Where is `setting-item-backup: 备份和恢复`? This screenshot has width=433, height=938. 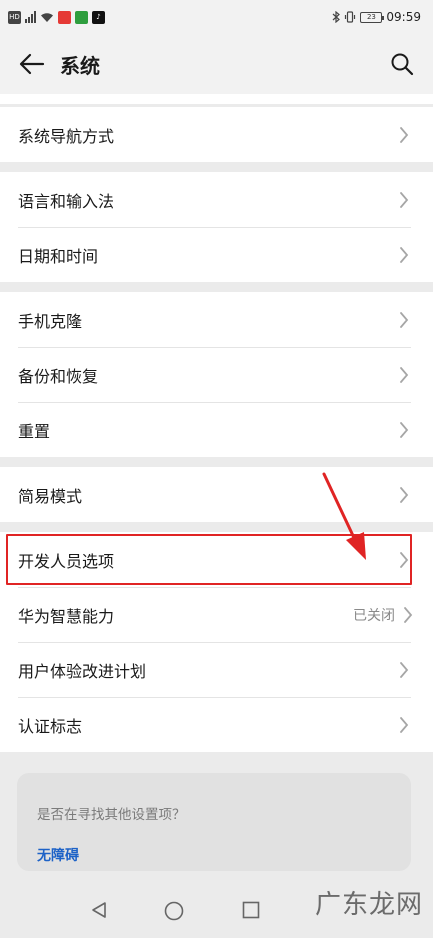 setting-item-backup: 备份和恢复 is located at coordinates (216, 374).